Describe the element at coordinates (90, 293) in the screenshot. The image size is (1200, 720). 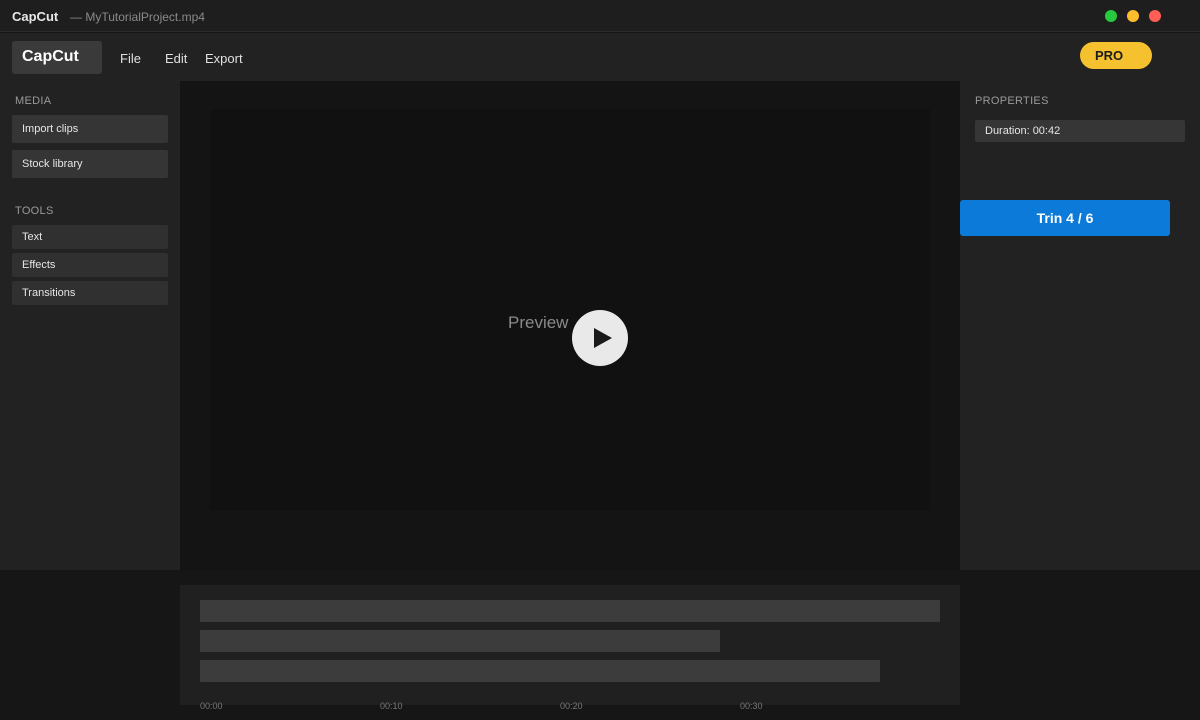
I see `transitions-tool-button: Transitions` at that location.